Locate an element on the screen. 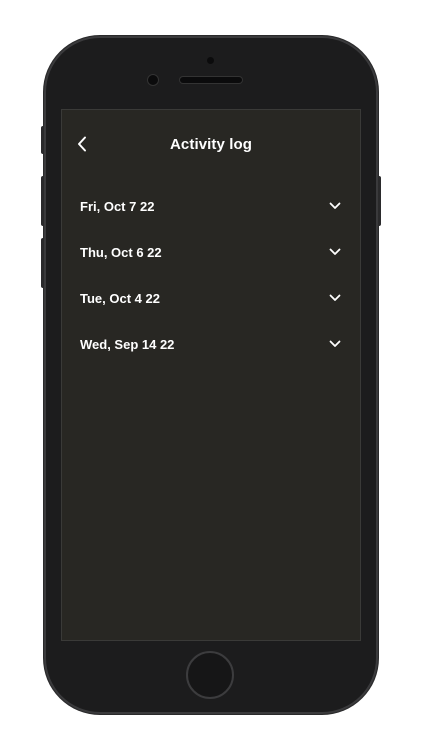 The height and width of the screenshot is (750, 422). log-entry-date: Fri, Oct 7 22 is located at coordinates (117, 206).